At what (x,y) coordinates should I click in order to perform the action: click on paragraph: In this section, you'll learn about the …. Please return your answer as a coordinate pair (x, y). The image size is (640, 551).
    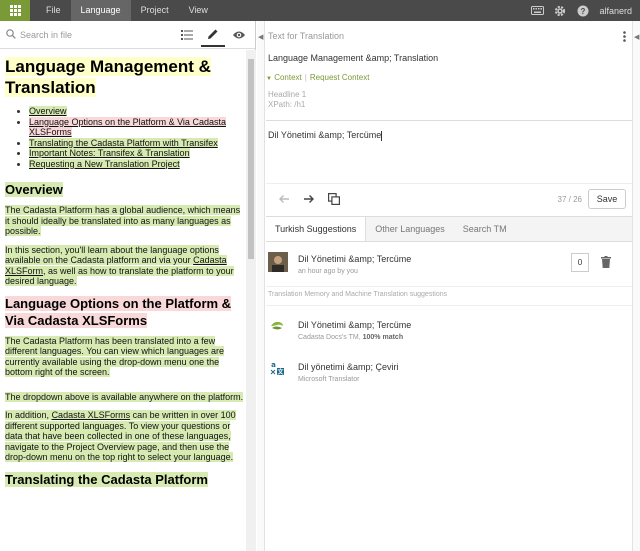
    Looking at the image, I should click on (125, 265).